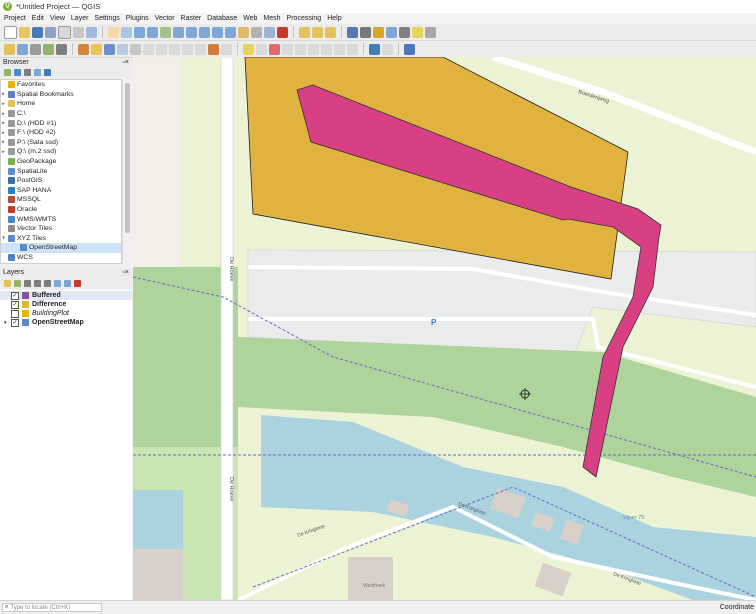  Describe the element at coordinates (161, 49) in the screenshot. I see `delete-selected-icon` at that location.